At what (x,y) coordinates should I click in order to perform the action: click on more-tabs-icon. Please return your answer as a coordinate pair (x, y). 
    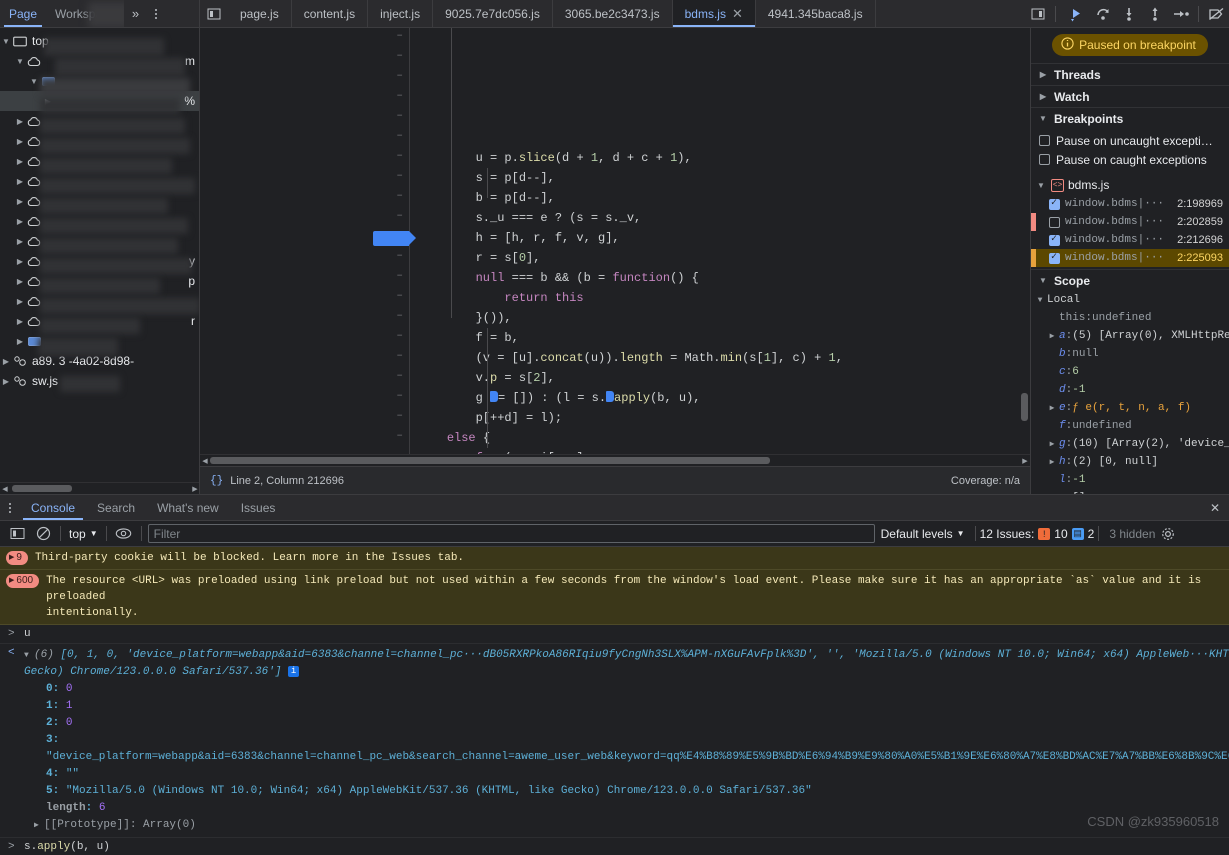
    Looking at the image, I should click on (1038, 13).